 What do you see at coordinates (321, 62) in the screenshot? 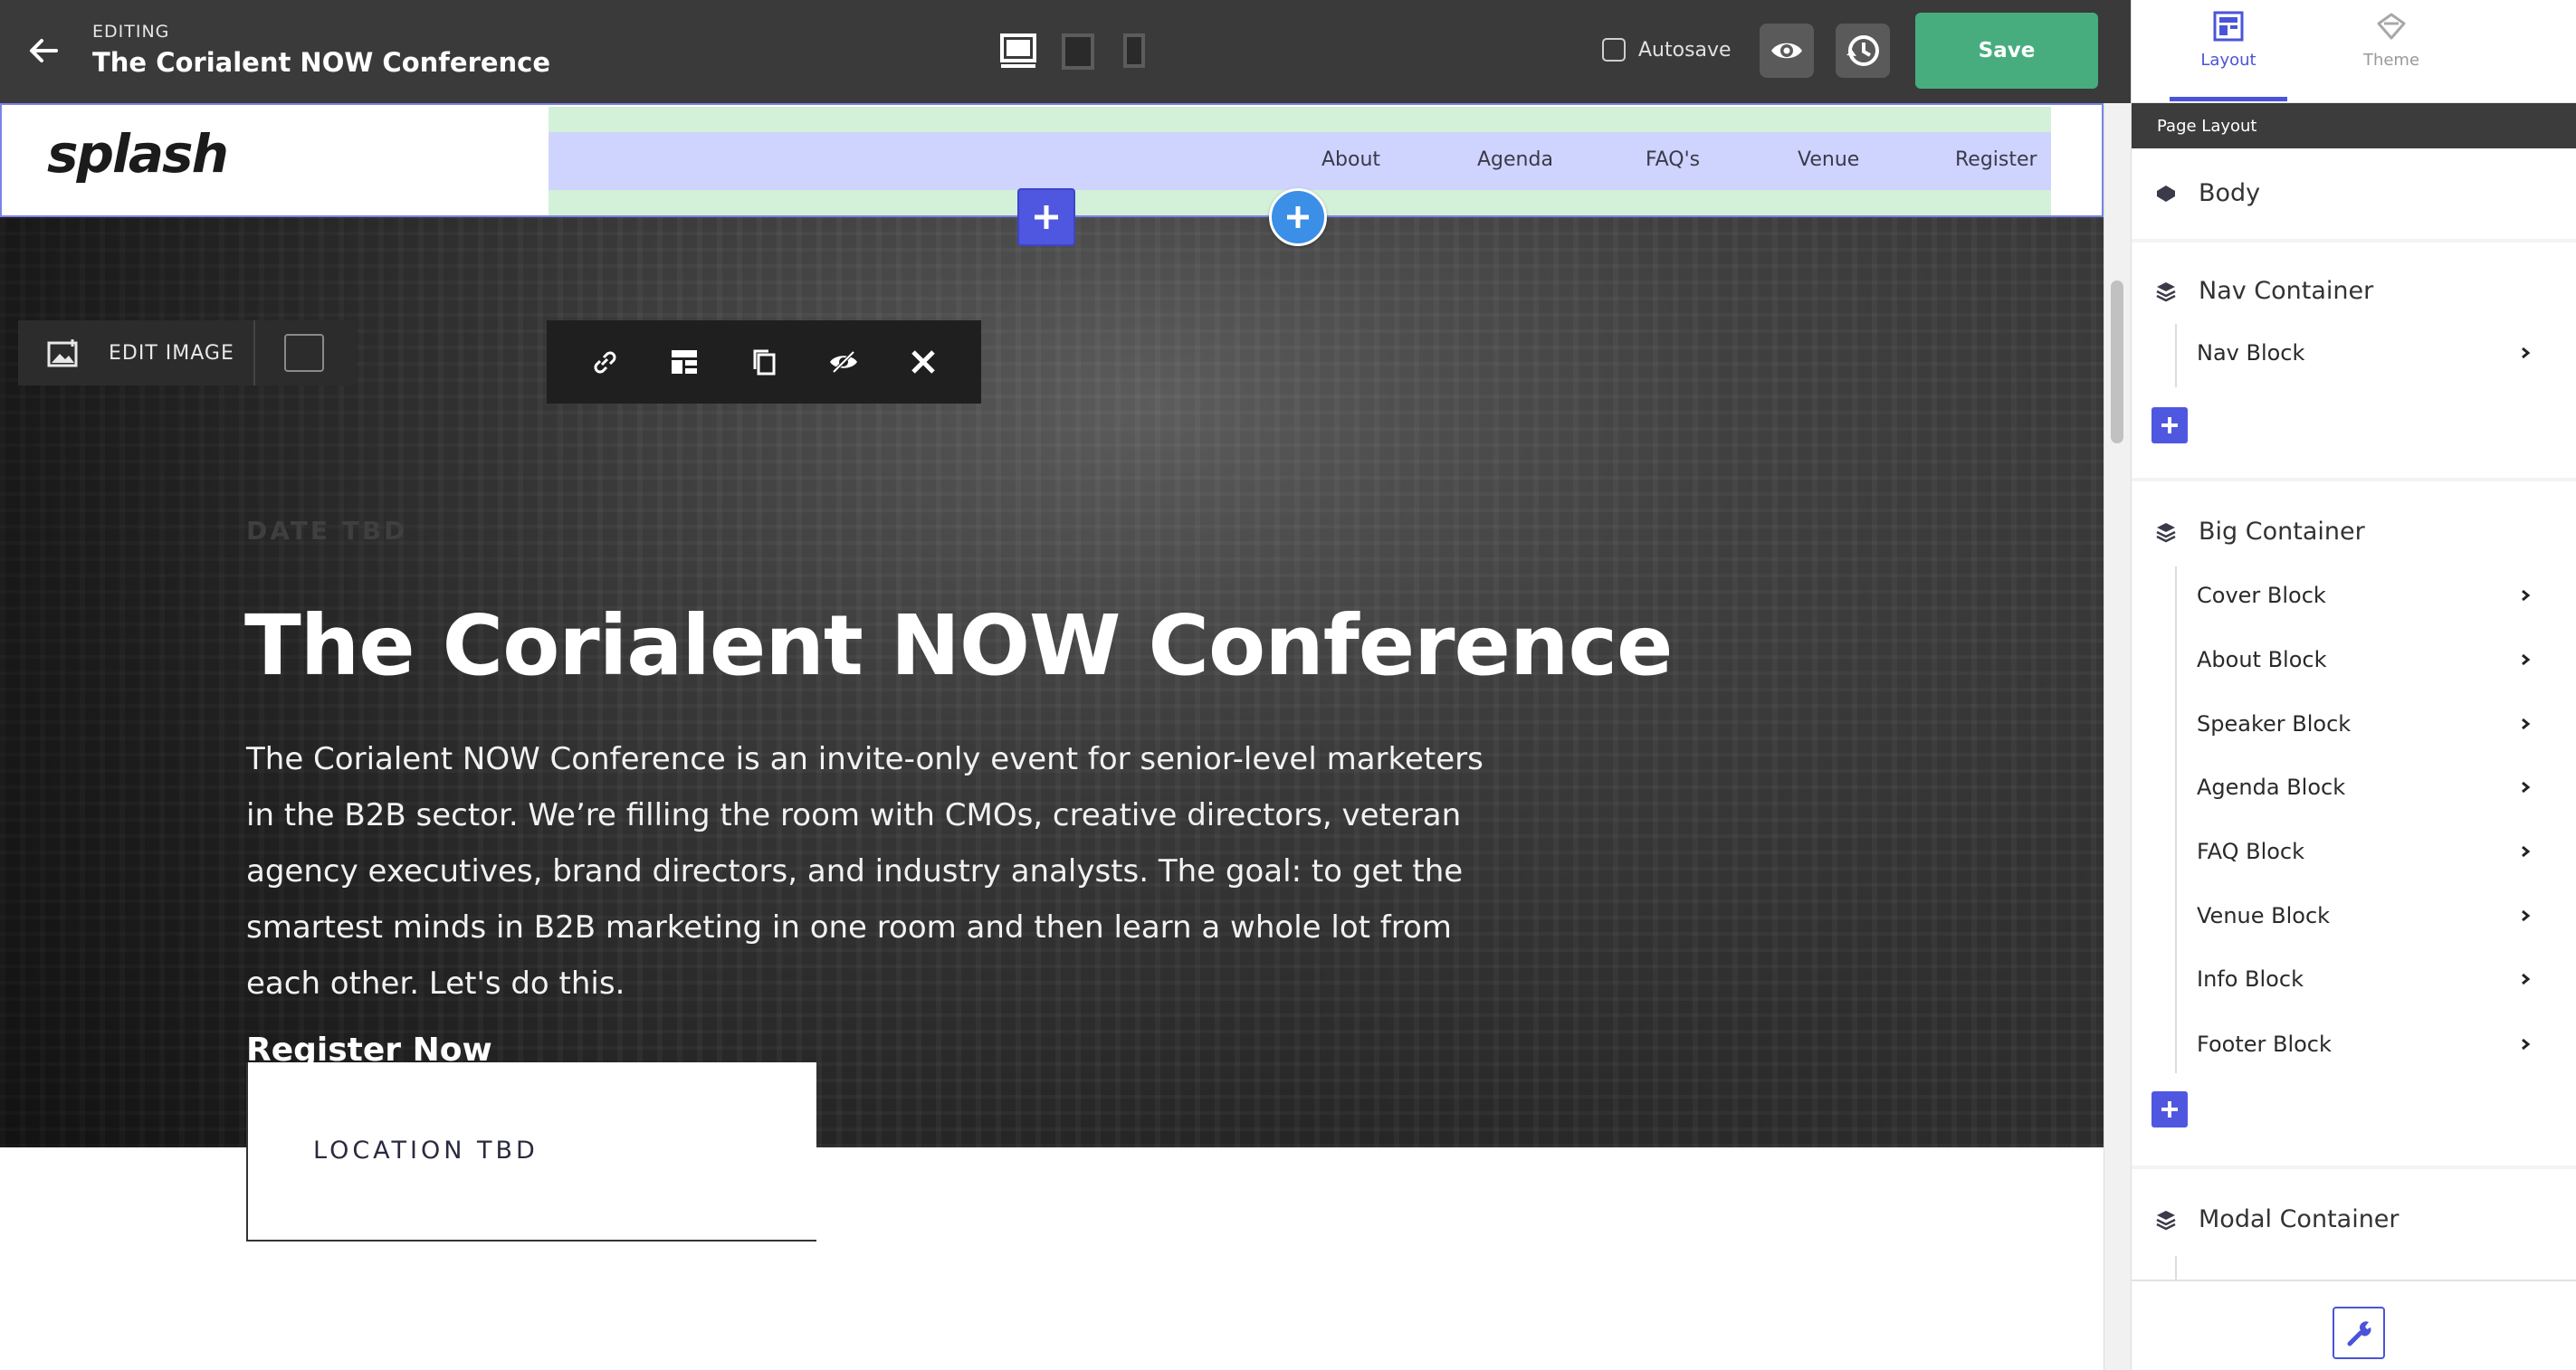
I see `document-title: The Corialent NOW Conference` at bounding box center [321, 62].